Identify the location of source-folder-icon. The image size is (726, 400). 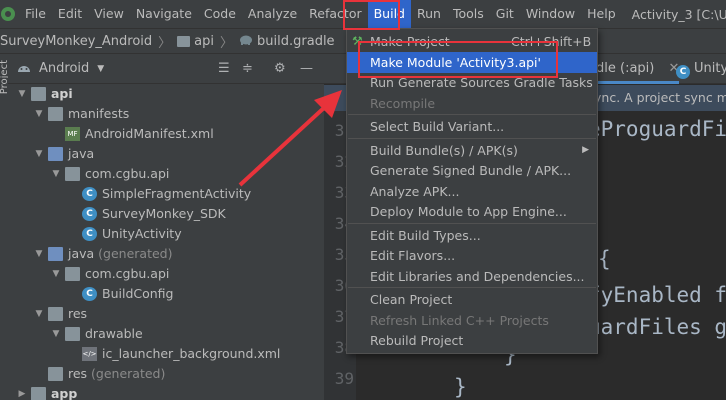
(55, 154).